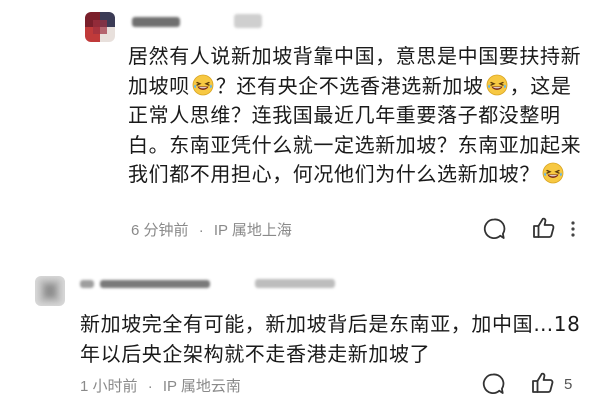  What do you see at coordinates (160, 230) in the screenshot?
I see `comment-time: 6 分钟前` at bounding box center [160, 230].